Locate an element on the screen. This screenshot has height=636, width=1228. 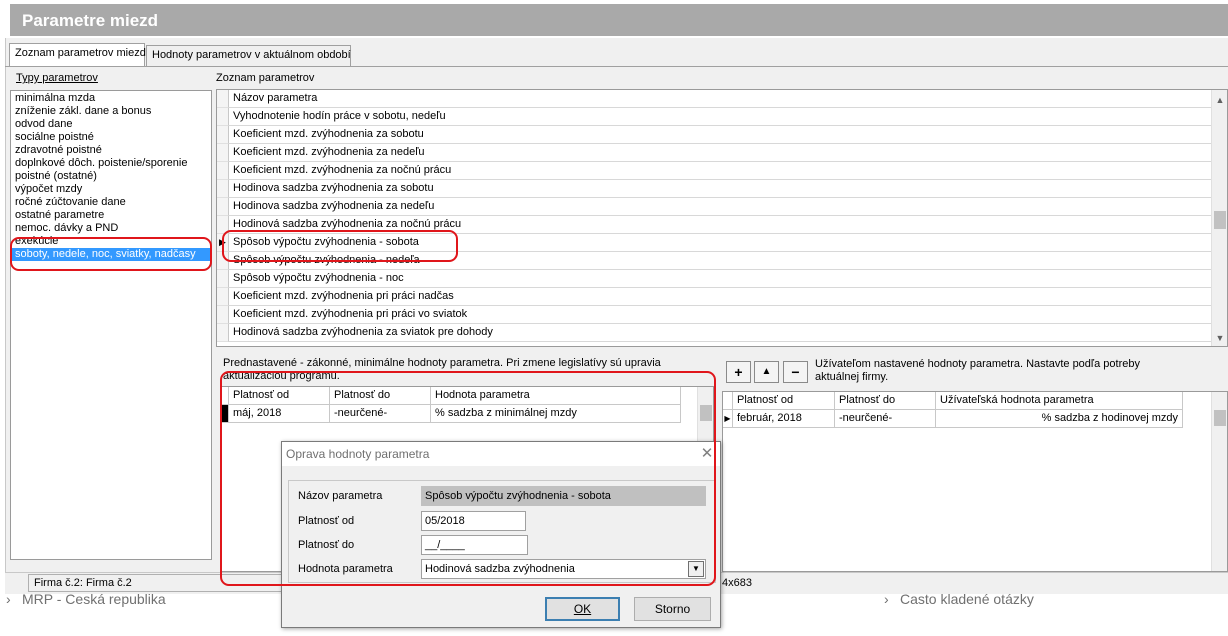
current-row-arrow-icon: ▶ is located at coordinates (728, 419).